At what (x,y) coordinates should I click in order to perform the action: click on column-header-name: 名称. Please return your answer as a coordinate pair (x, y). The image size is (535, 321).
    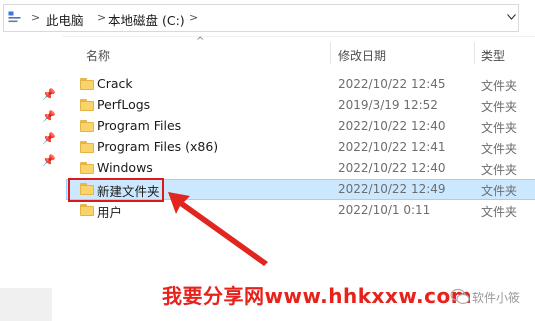
    Looking at the image, I should click on (98, 55).